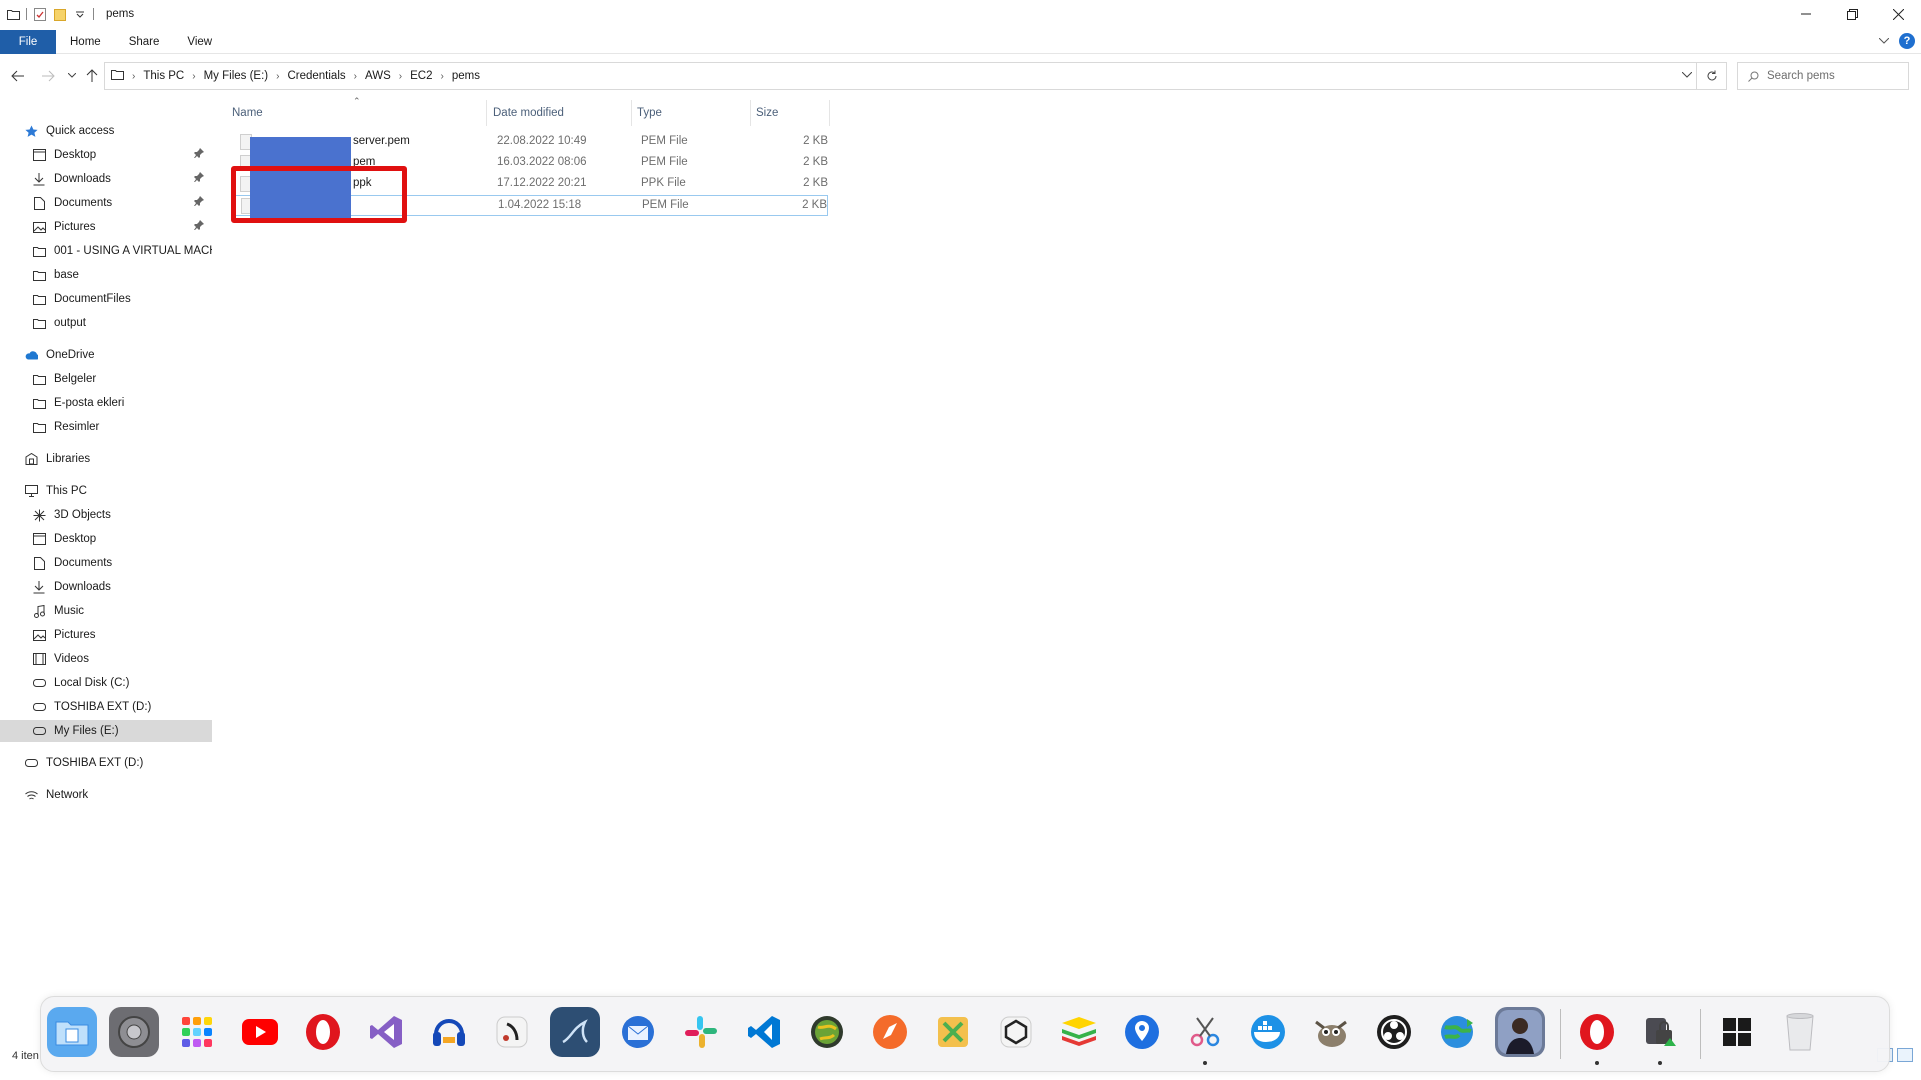 This screenshot has width=1921, height=1080. I want to click on sidebar-item-pc-pictures: Pictures, so click(122, 635).